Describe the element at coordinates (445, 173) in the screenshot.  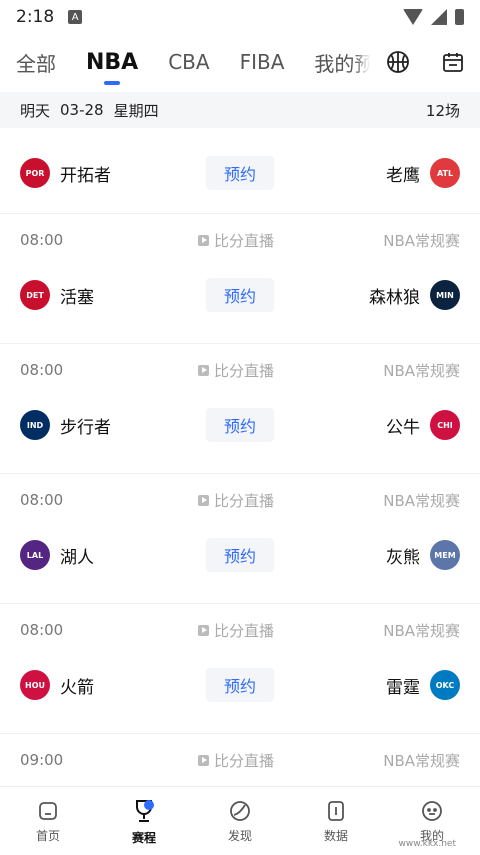
I see `team-logo-icon: ATL` at that location.